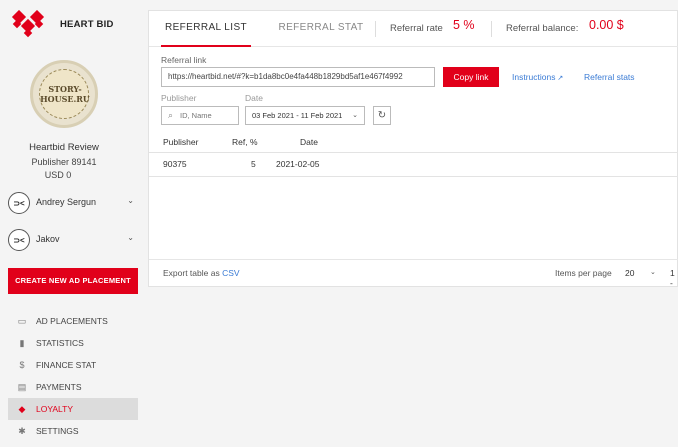  I want to click on avatar-badge: STORY-HOUSE.RU, so click(64, 94).